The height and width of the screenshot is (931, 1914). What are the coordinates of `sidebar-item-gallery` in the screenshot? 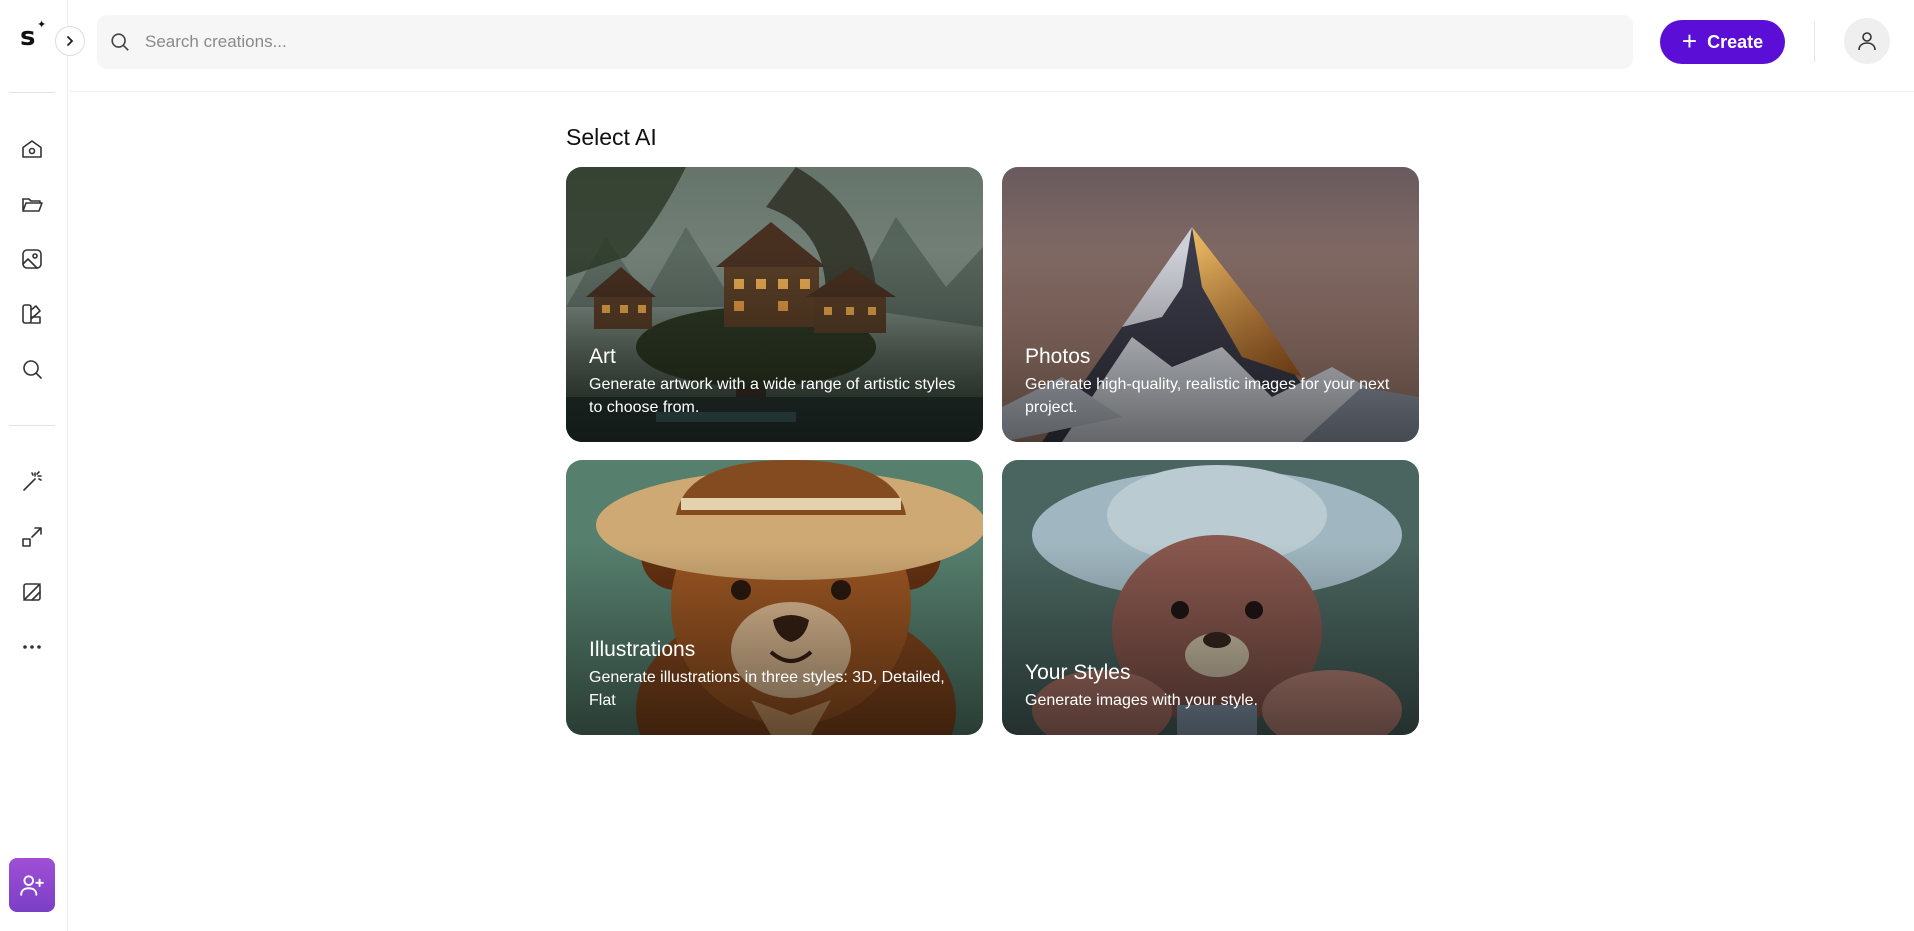 It's located at (32, 259).